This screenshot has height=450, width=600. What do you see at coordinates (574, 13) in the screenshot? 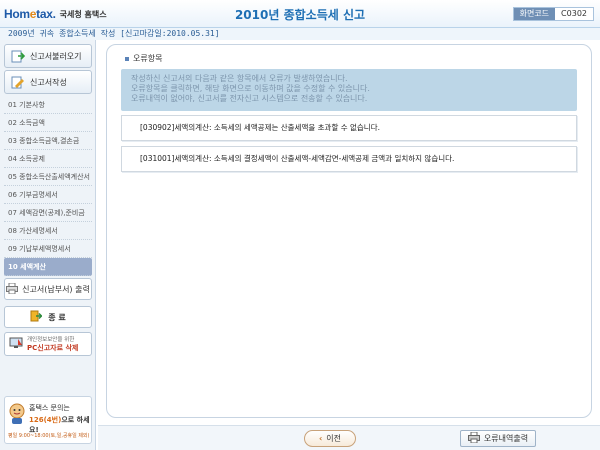
I see `screen-code-value: C0302` at bounding box center [574, 13].